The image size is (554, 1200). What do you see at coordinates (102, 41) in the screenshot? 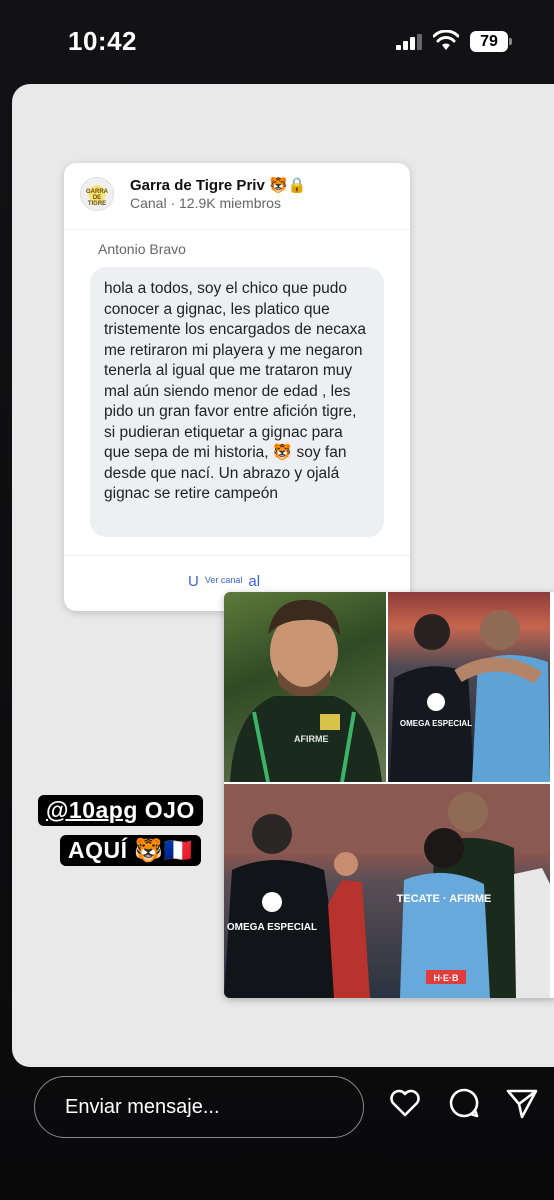
I see `status-time: 10:42` at bounding box center [102, 41].